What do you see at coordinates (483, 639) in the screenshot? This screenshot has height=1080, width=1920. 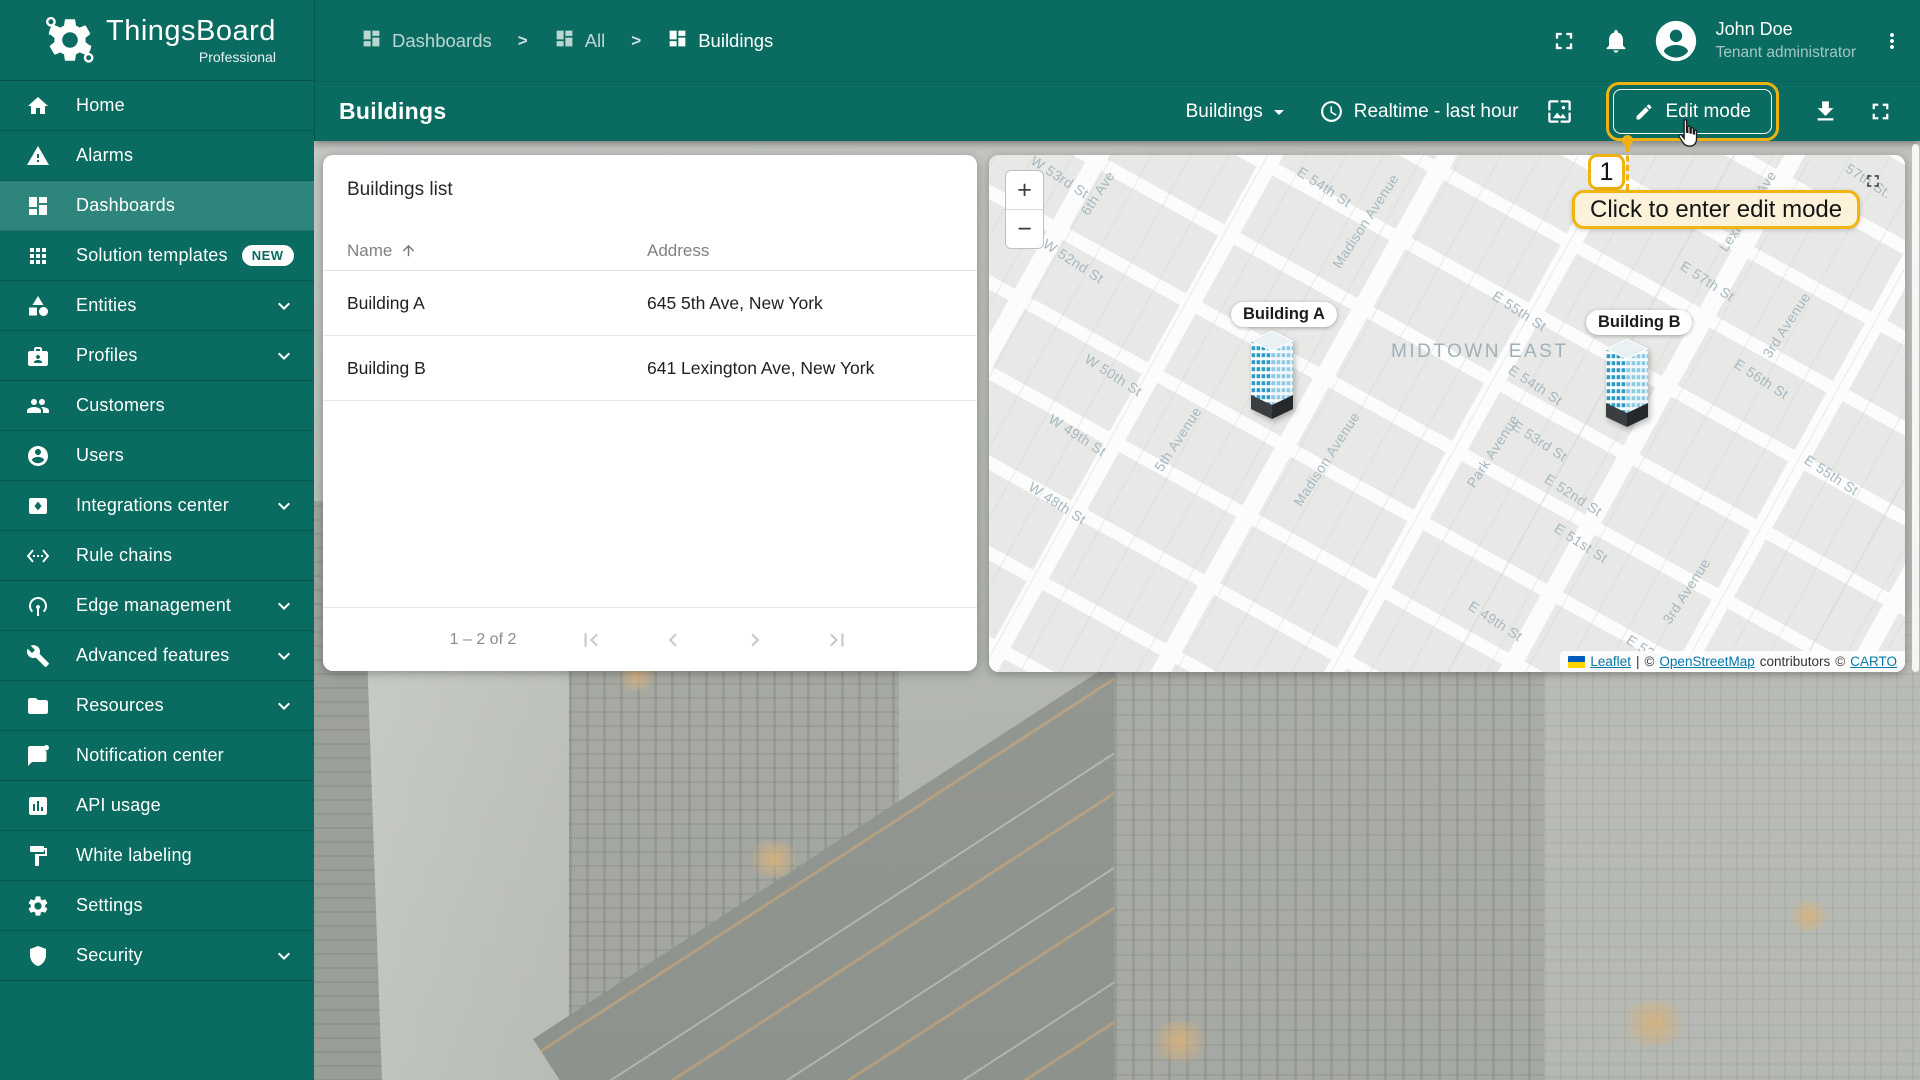 I see `paginator-range: 1 – 2 of 2` at bounding box center [483, 639].